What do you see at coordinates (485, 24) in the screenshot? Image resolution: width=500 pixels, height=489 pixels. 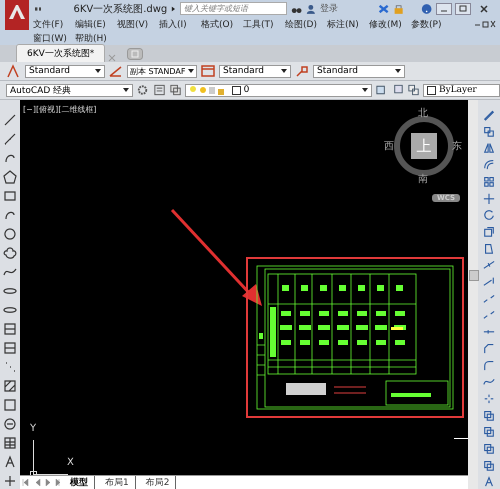 I see `window-controls-icon` at bounding box center [485, 24].